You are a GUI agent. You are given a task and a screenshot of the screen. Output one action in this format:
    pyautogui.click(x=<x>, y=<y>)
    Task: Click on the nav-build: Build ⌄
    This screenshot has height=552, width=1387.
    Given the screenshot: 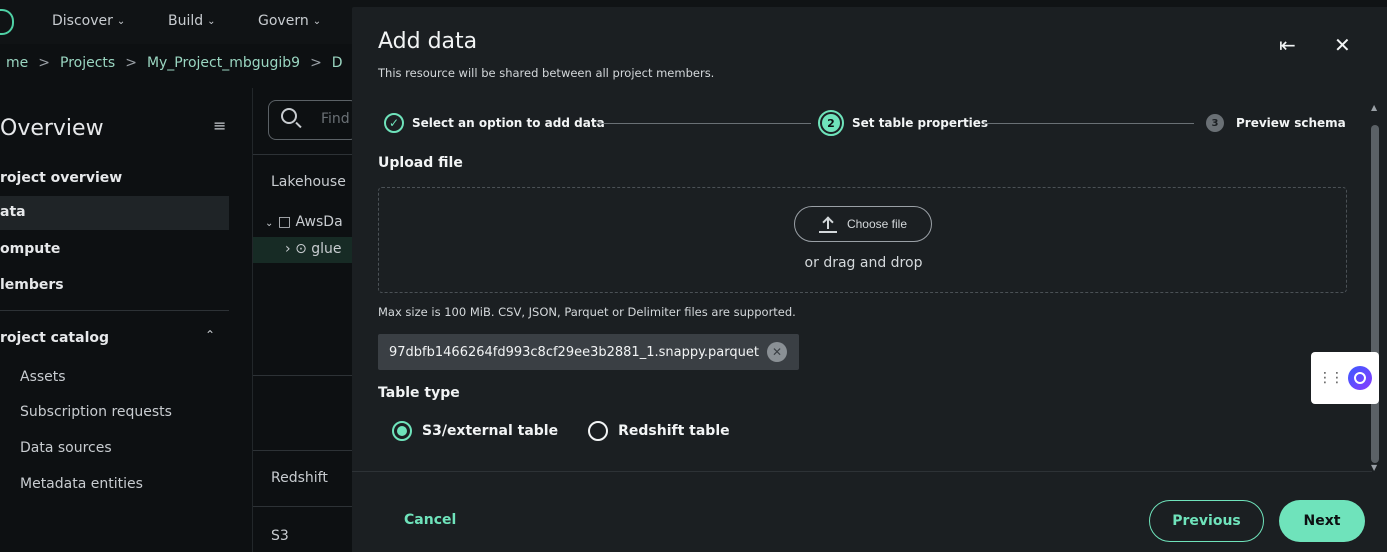 What is the action you would take?
    pyautogui.click(x=192, y=21)
    